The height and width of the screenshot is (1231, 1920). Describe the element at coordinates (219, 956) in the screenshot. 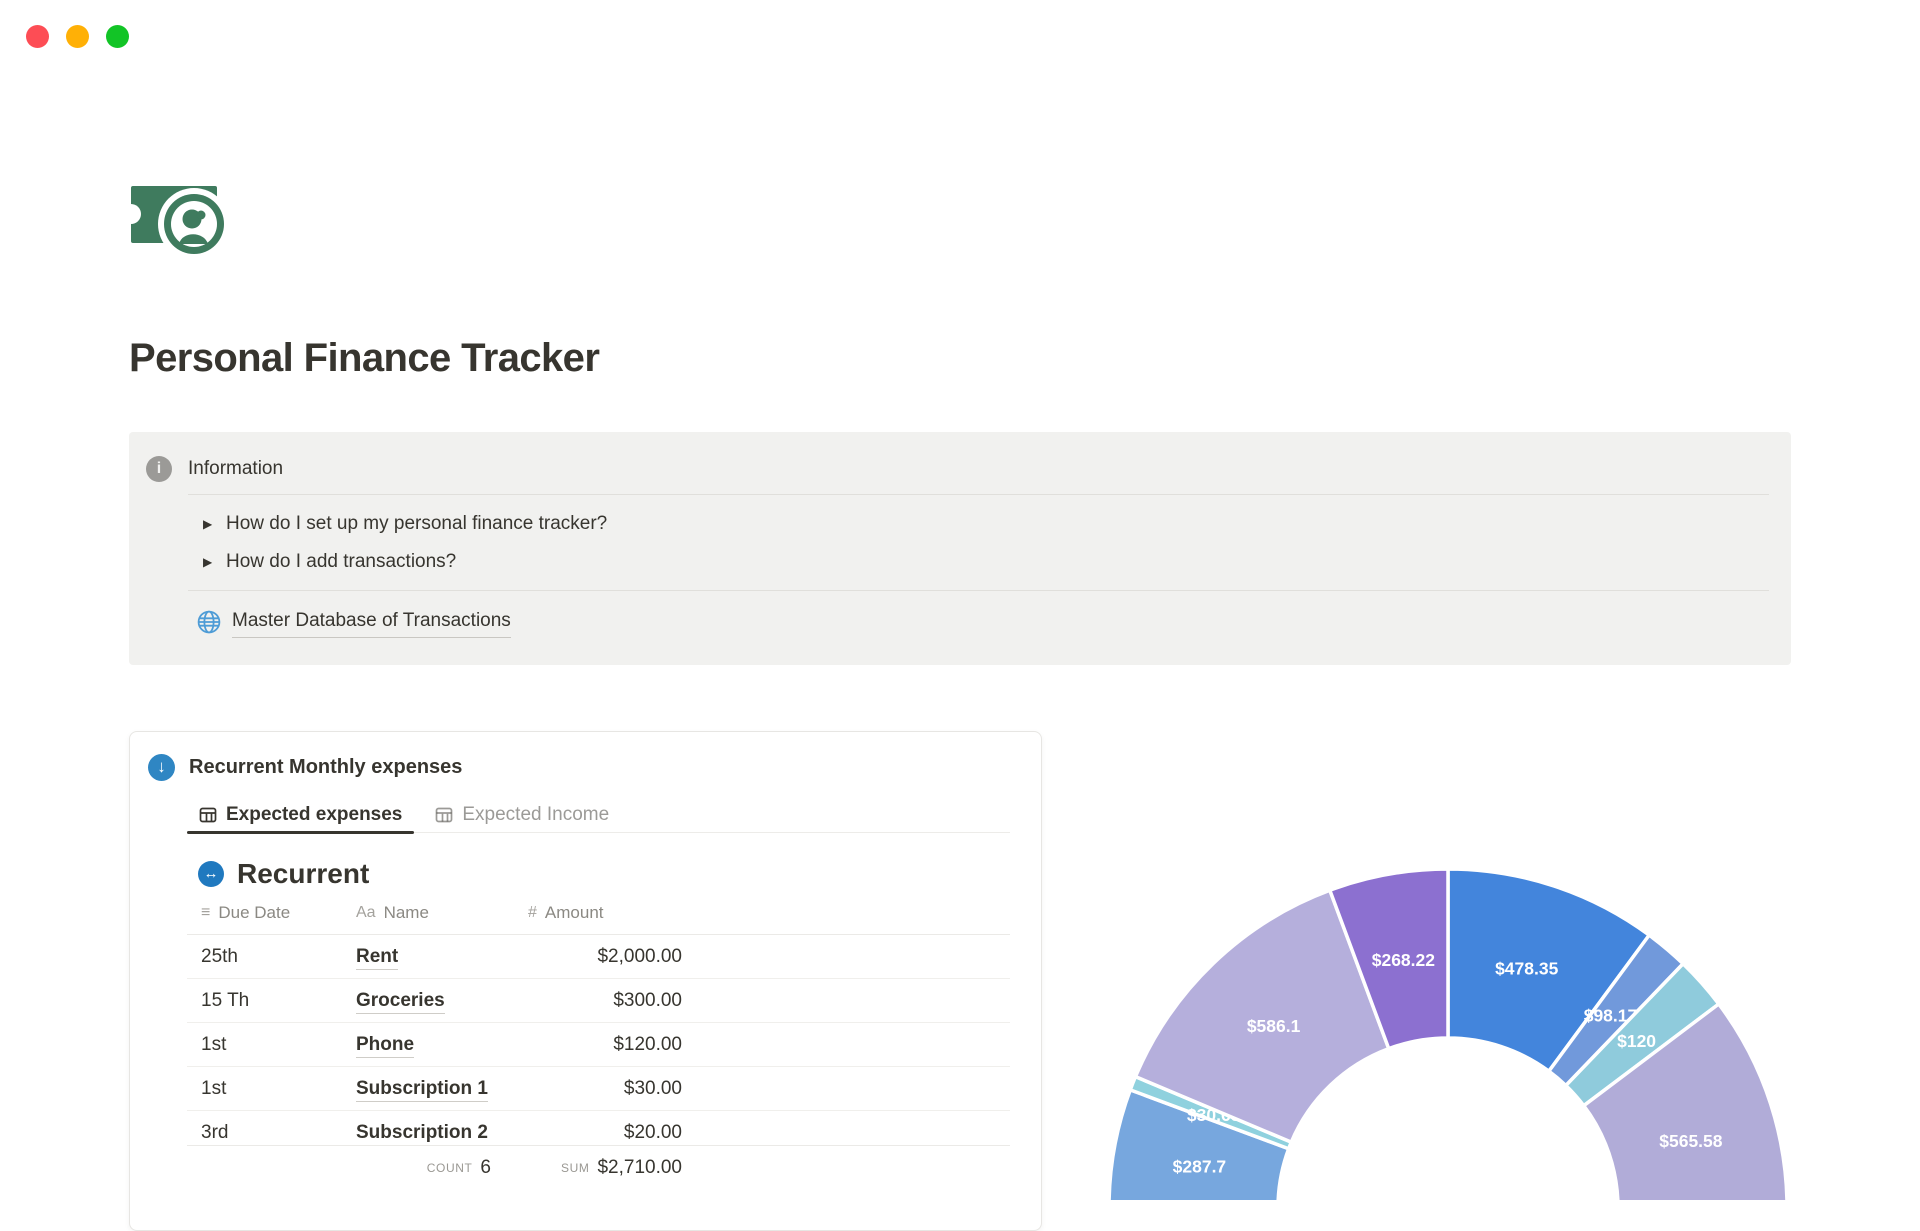

I see `cell-due-date: 25th` at that location.